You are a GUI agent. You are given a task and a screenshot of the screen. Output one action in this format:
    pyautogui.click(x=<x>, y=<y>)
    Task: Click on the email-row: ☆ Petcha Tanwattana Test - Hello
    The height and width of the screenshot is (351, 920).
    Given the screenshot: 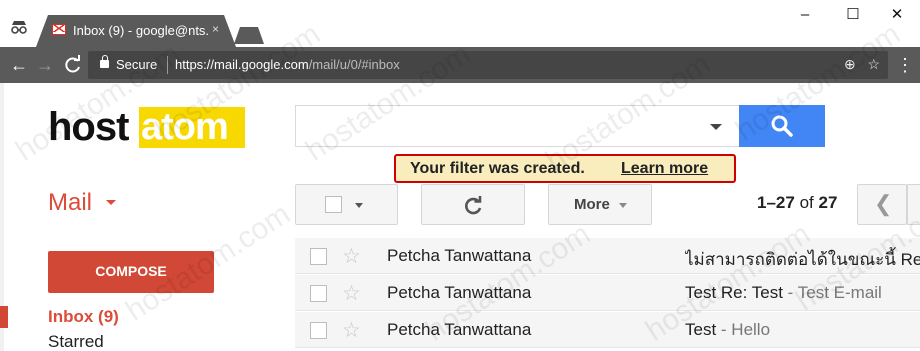 What is the action you would take?
    pyautogui.click(x=607, y=330)
    